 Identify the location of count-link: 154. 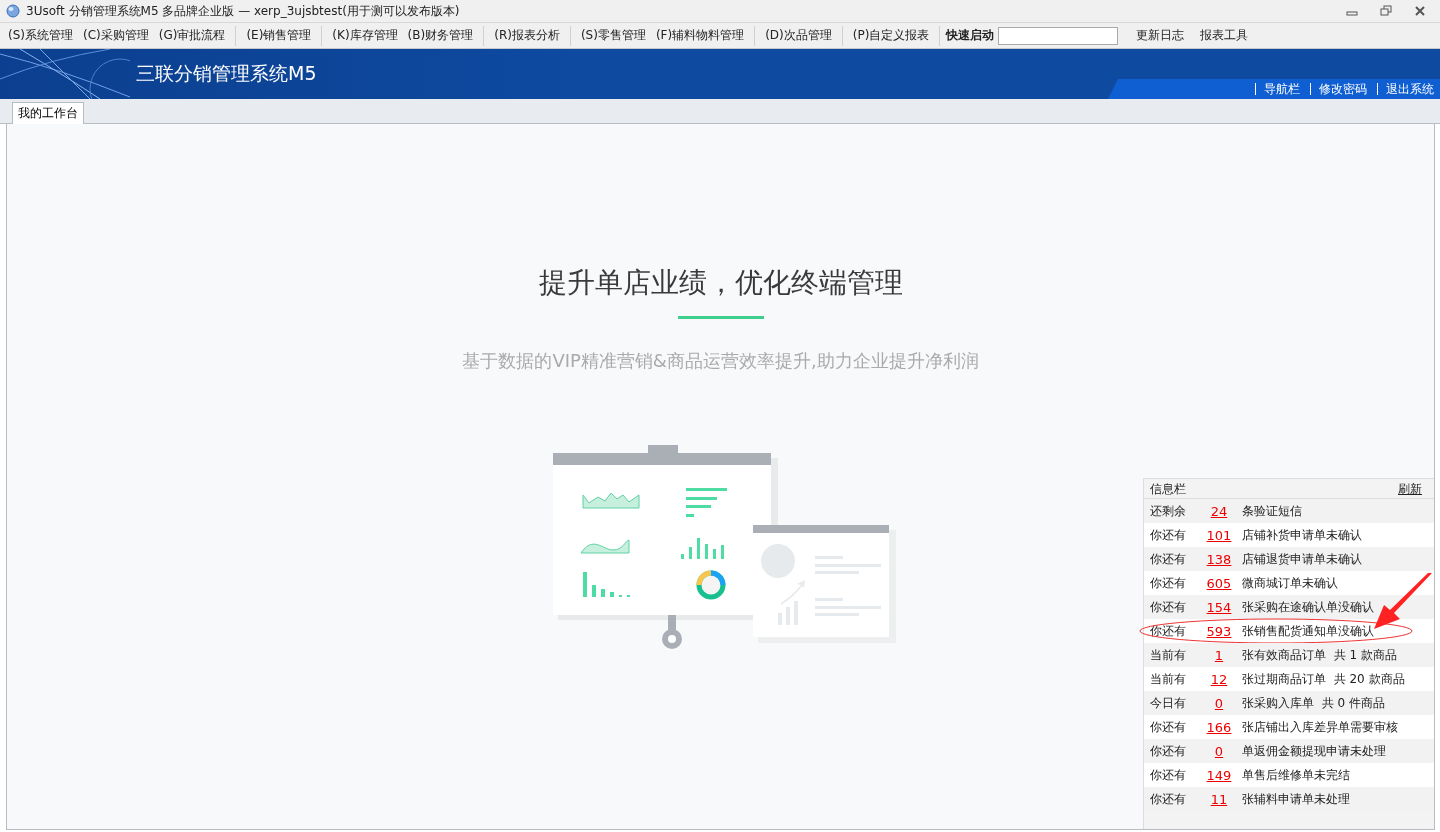
(1219, 607).